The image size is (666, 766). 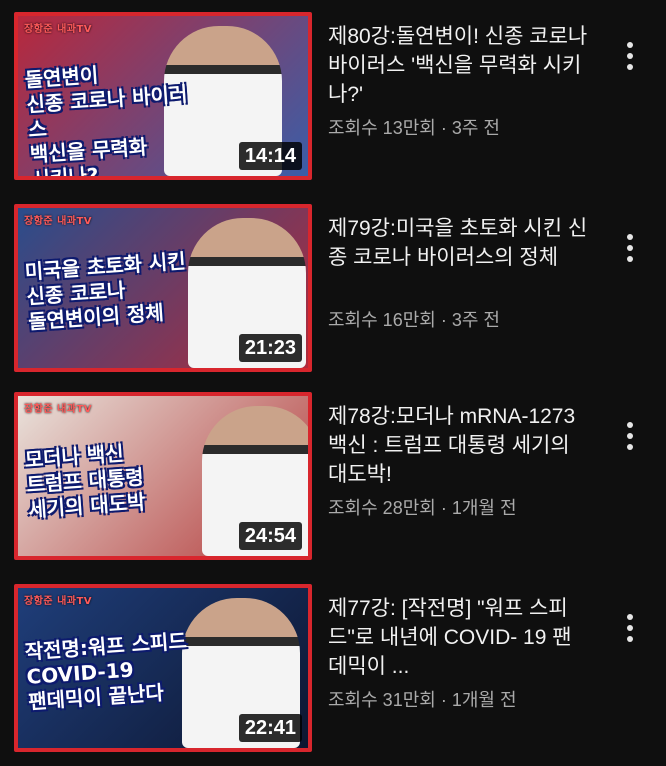 What do you see at coordinates (459, 243) in the screenshot?
I see `video-title: 제79강:미국을 초토화 시킨 신종 코로나 바이러스의 정체` at bounding box center [459, 243].